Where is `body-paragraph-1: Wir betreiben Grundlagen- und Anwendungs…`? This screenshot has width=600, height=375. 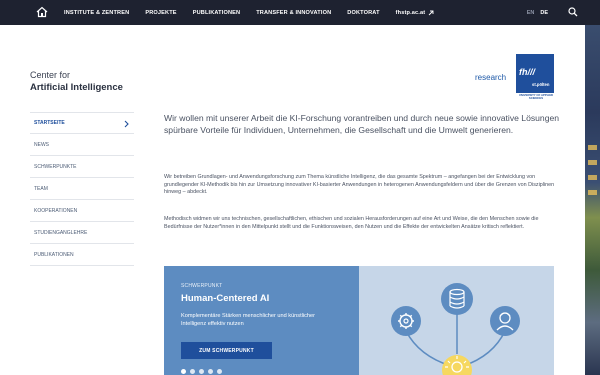 body-paragraph-1: Wir betreiben Grundlagen- und Anwendungs… is located at coordinates (359, 185).